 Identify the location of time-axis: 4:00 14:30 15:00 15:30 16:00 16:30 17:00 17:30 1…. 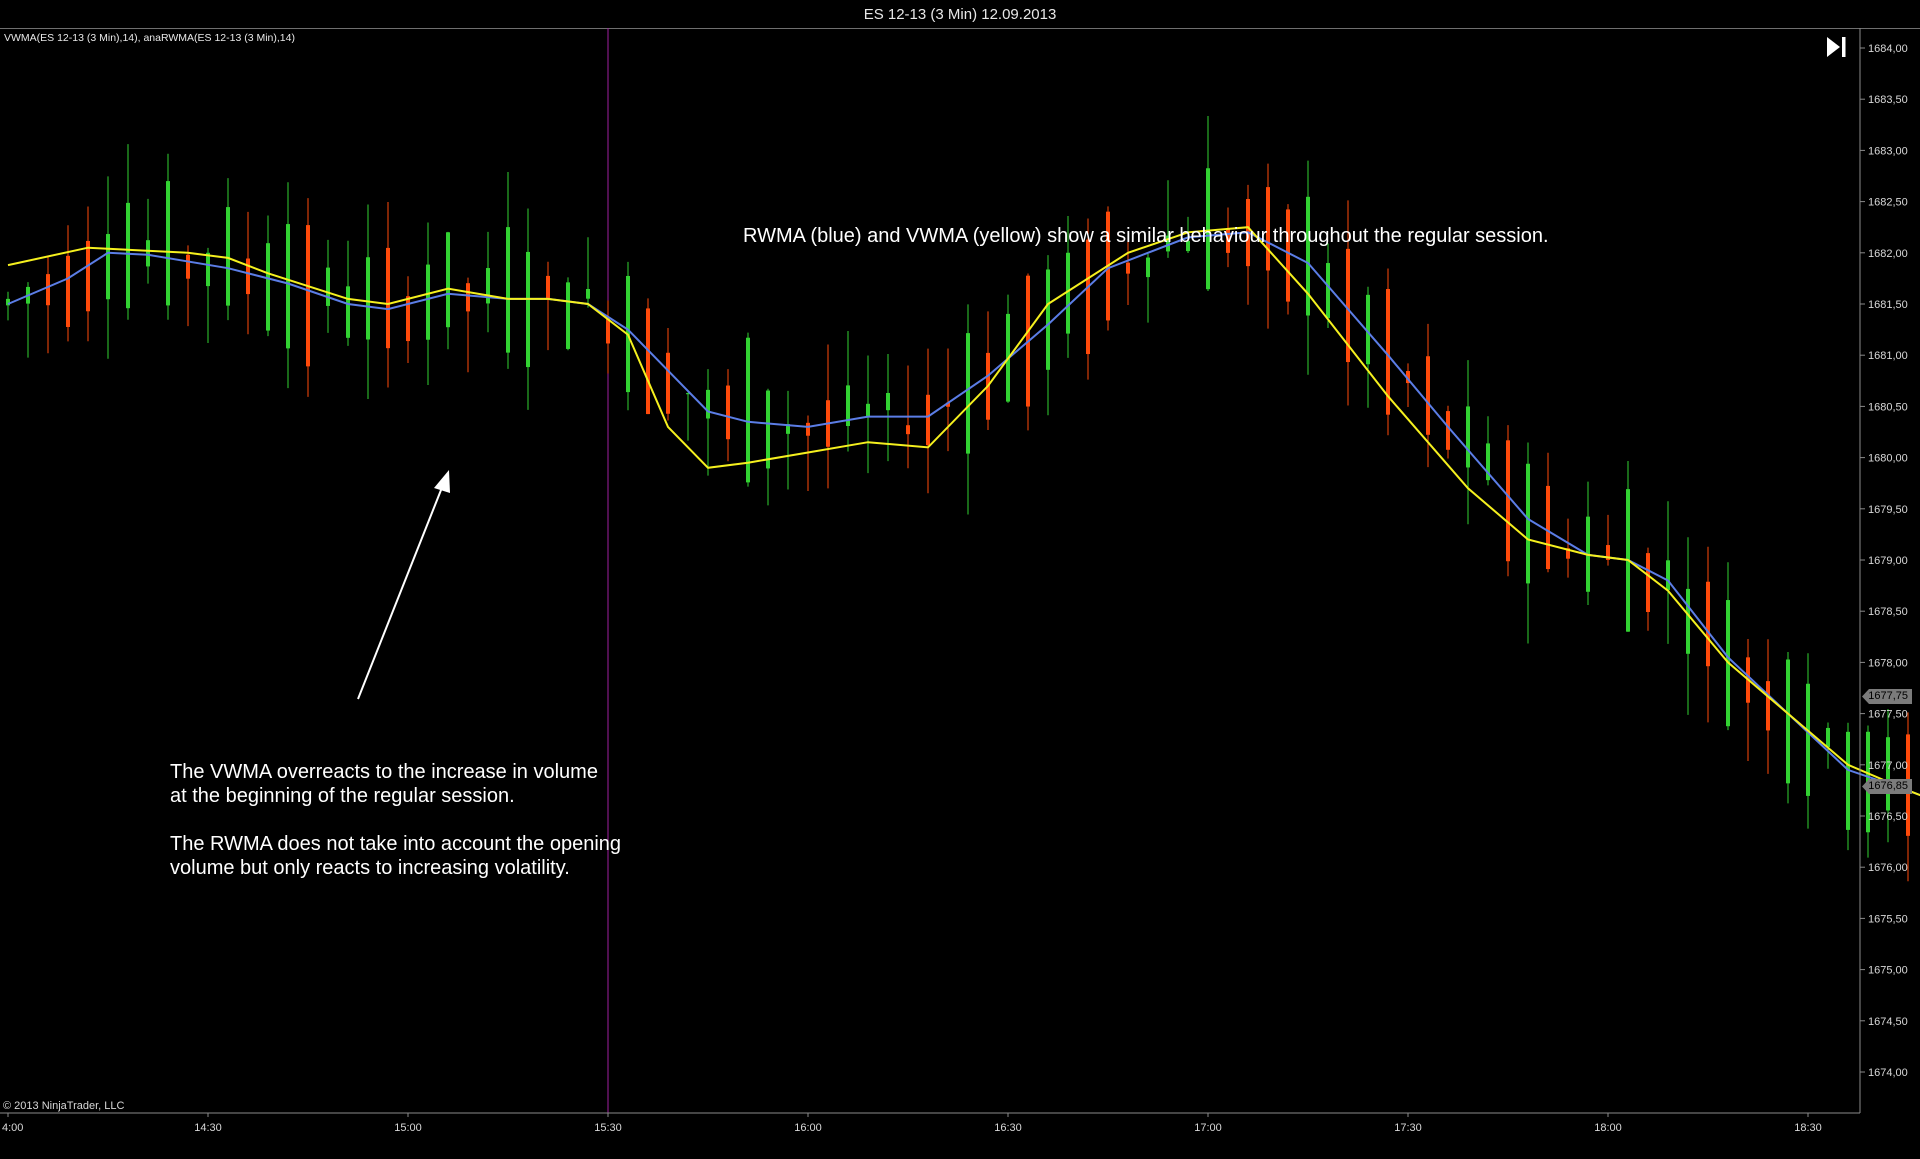
(912, 1123).